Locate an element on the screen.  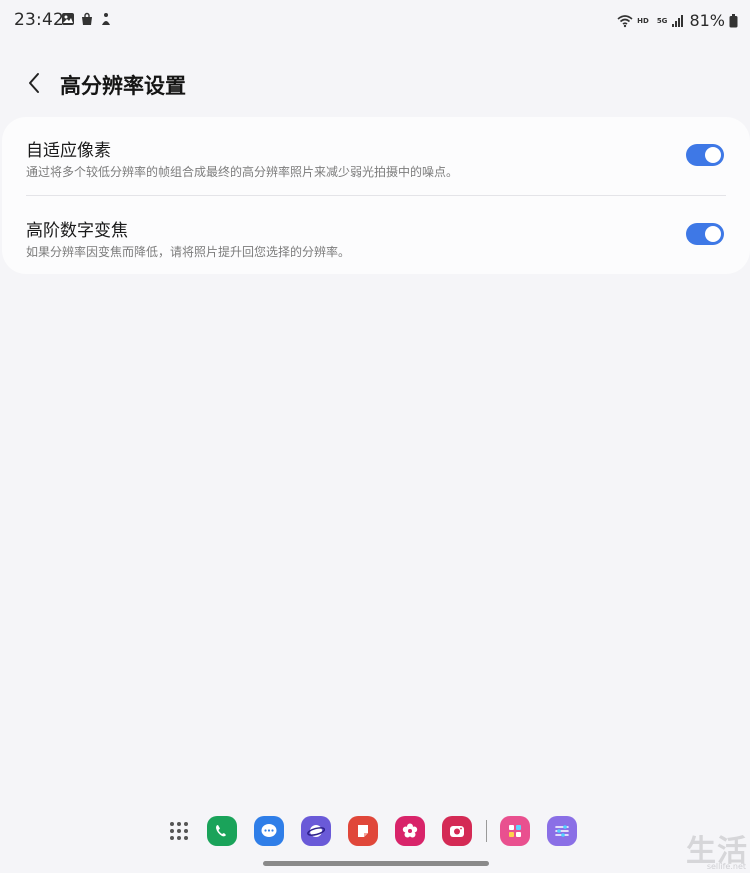
signal-type-label: 5G is located at coordinates (662, 20).